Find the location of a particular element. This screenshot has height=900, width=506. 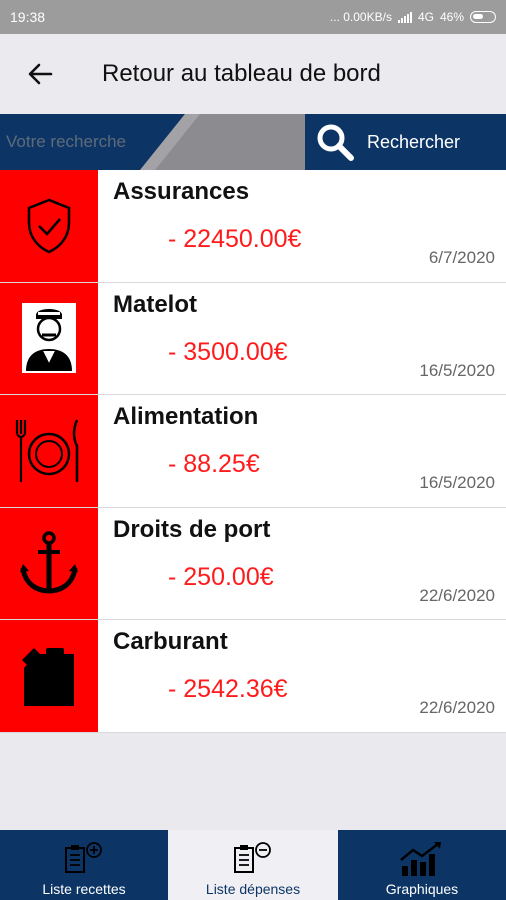

shield-check-icon is located at coordinates (49, 226).